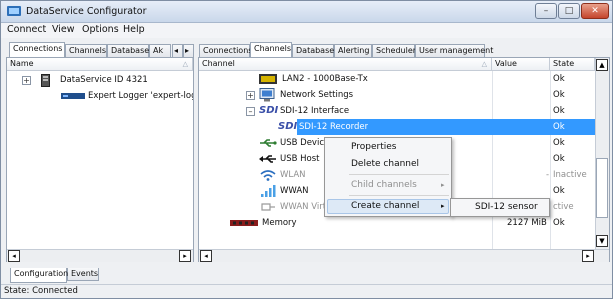 This screenshot has height=299, width=613. Describe the element at coordinates (268, 191) in the screenshot. I see `wwan-icon` at that location.